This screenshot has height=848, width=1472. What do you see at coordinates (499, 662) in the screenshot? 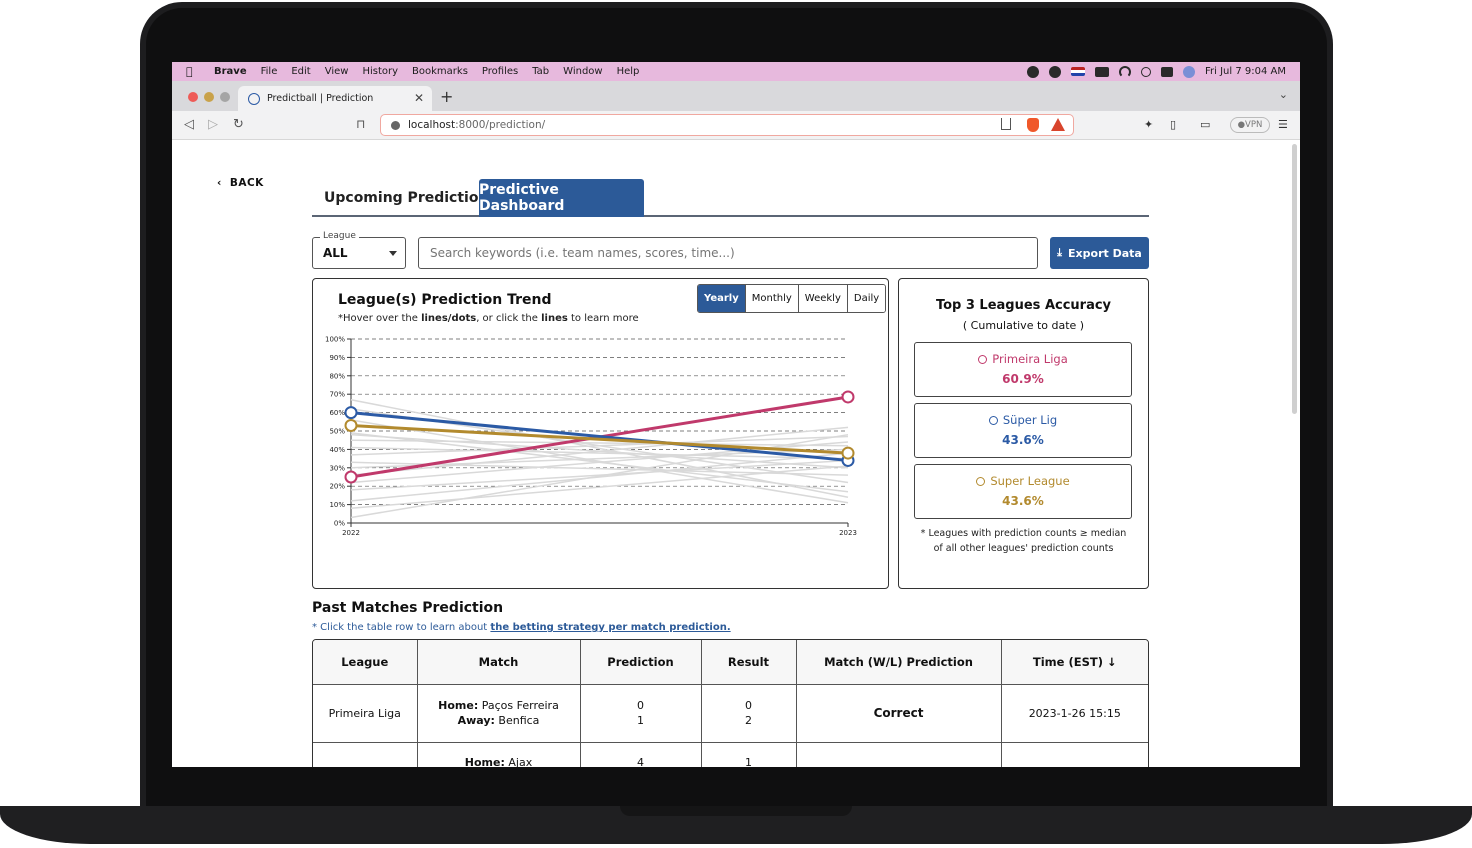
I see `col-match: Match` at bounding box center [499, 662].